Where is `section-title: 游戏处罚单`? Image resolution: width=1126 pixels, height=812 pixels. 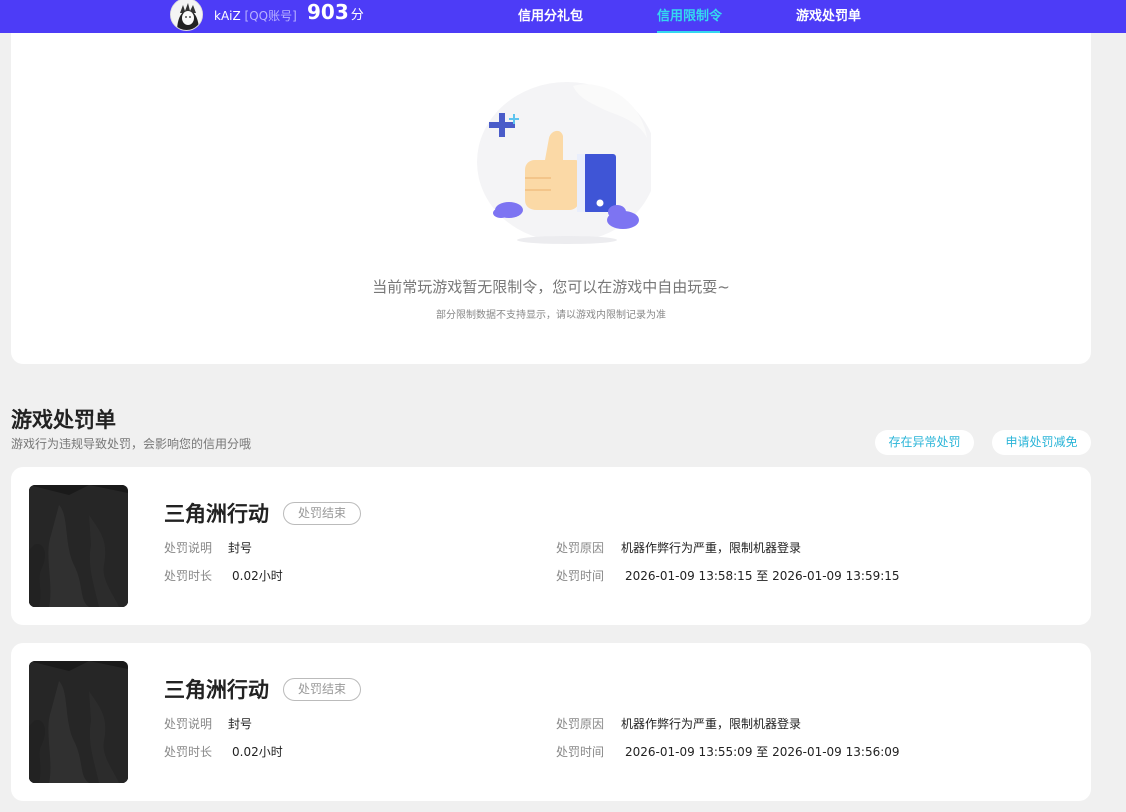
section-title: 游戏处罚单 is located at coordinates (63, 420).